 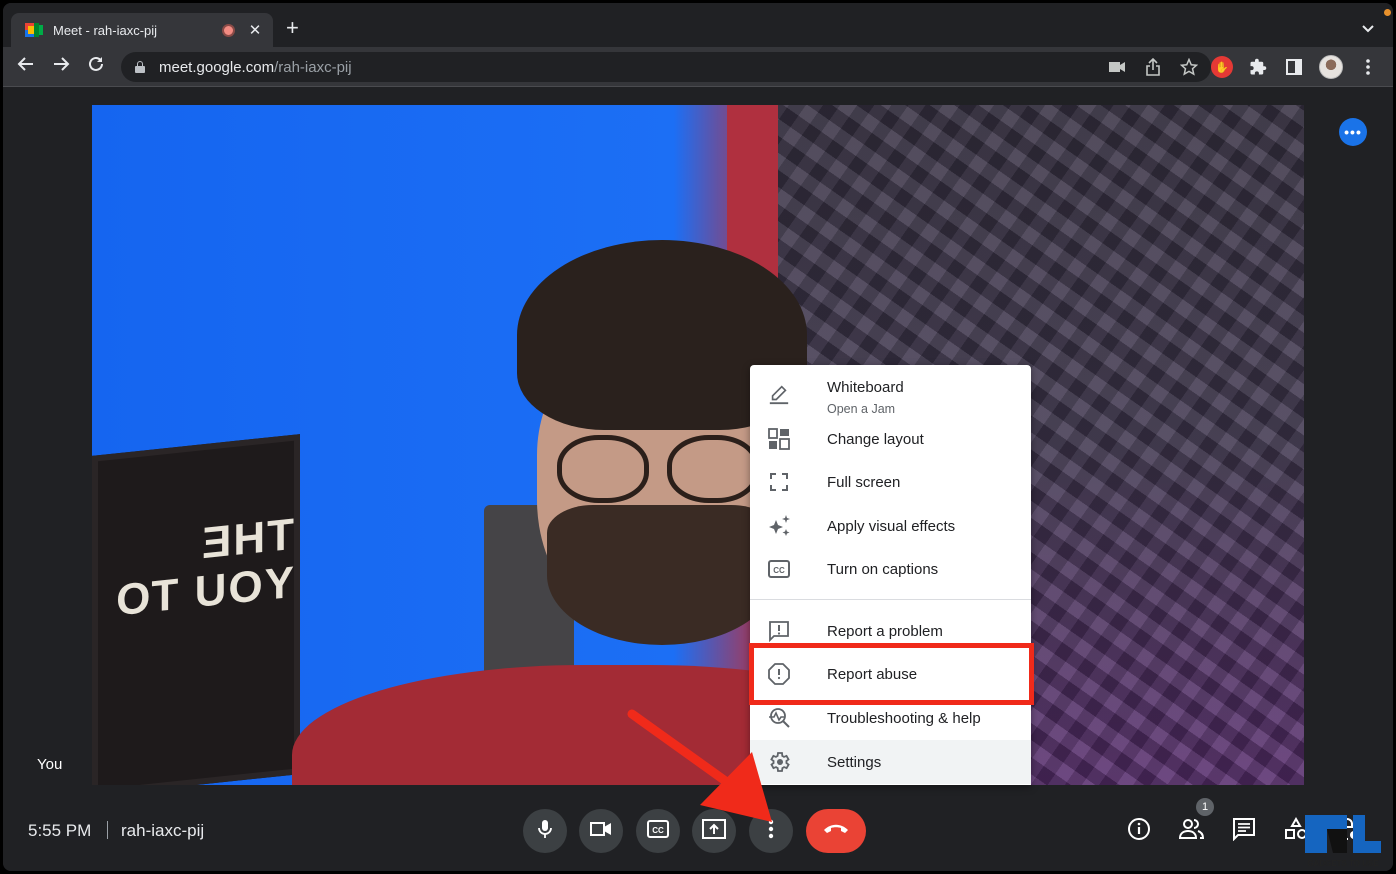 I want to click on url-path: /rah-iaxc-pij, so click(x=313, y=67).